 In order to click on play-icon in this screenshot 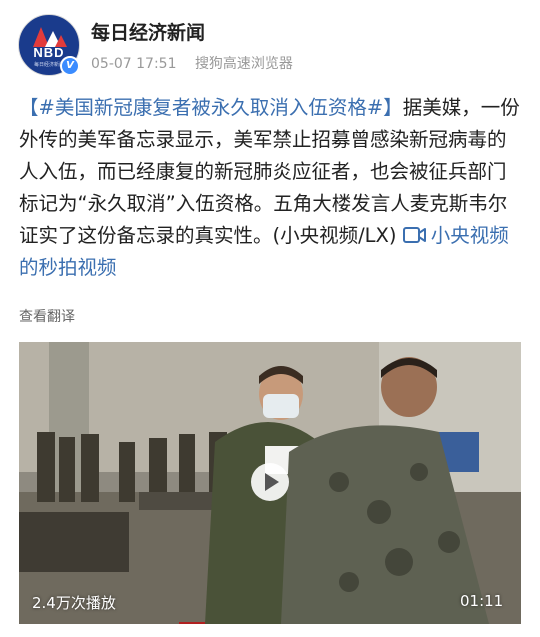, I will do `click(270, 482)`.